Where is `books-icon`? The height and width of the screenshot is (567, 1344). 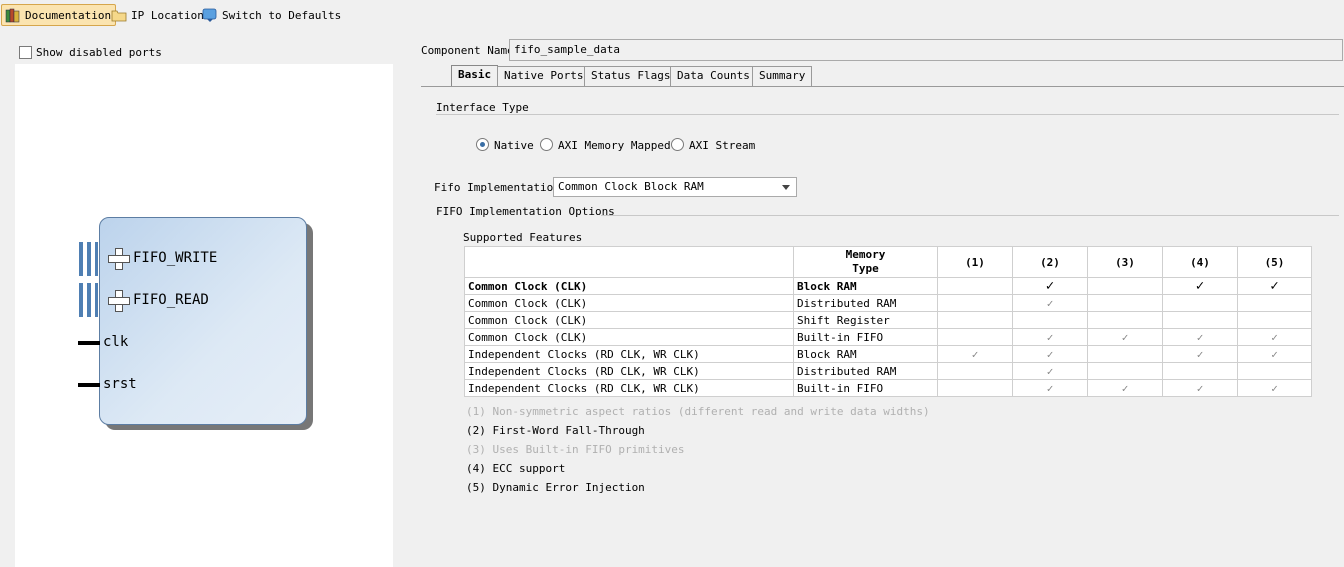 books-icon is located at coordinates (13, 15).